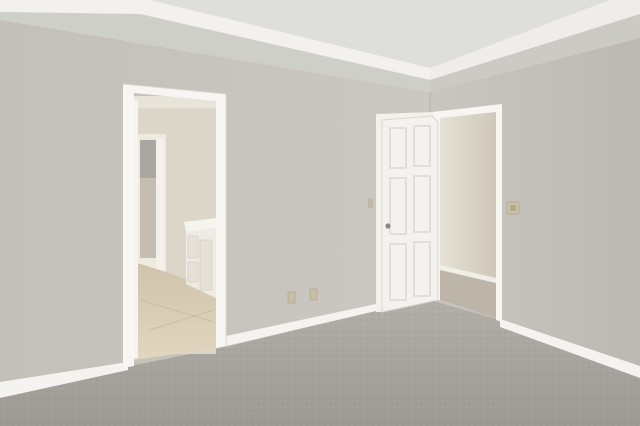 The height and width of the screenshot is (426, 640). I want to click on bathroom-doorway, so click(174, 225).